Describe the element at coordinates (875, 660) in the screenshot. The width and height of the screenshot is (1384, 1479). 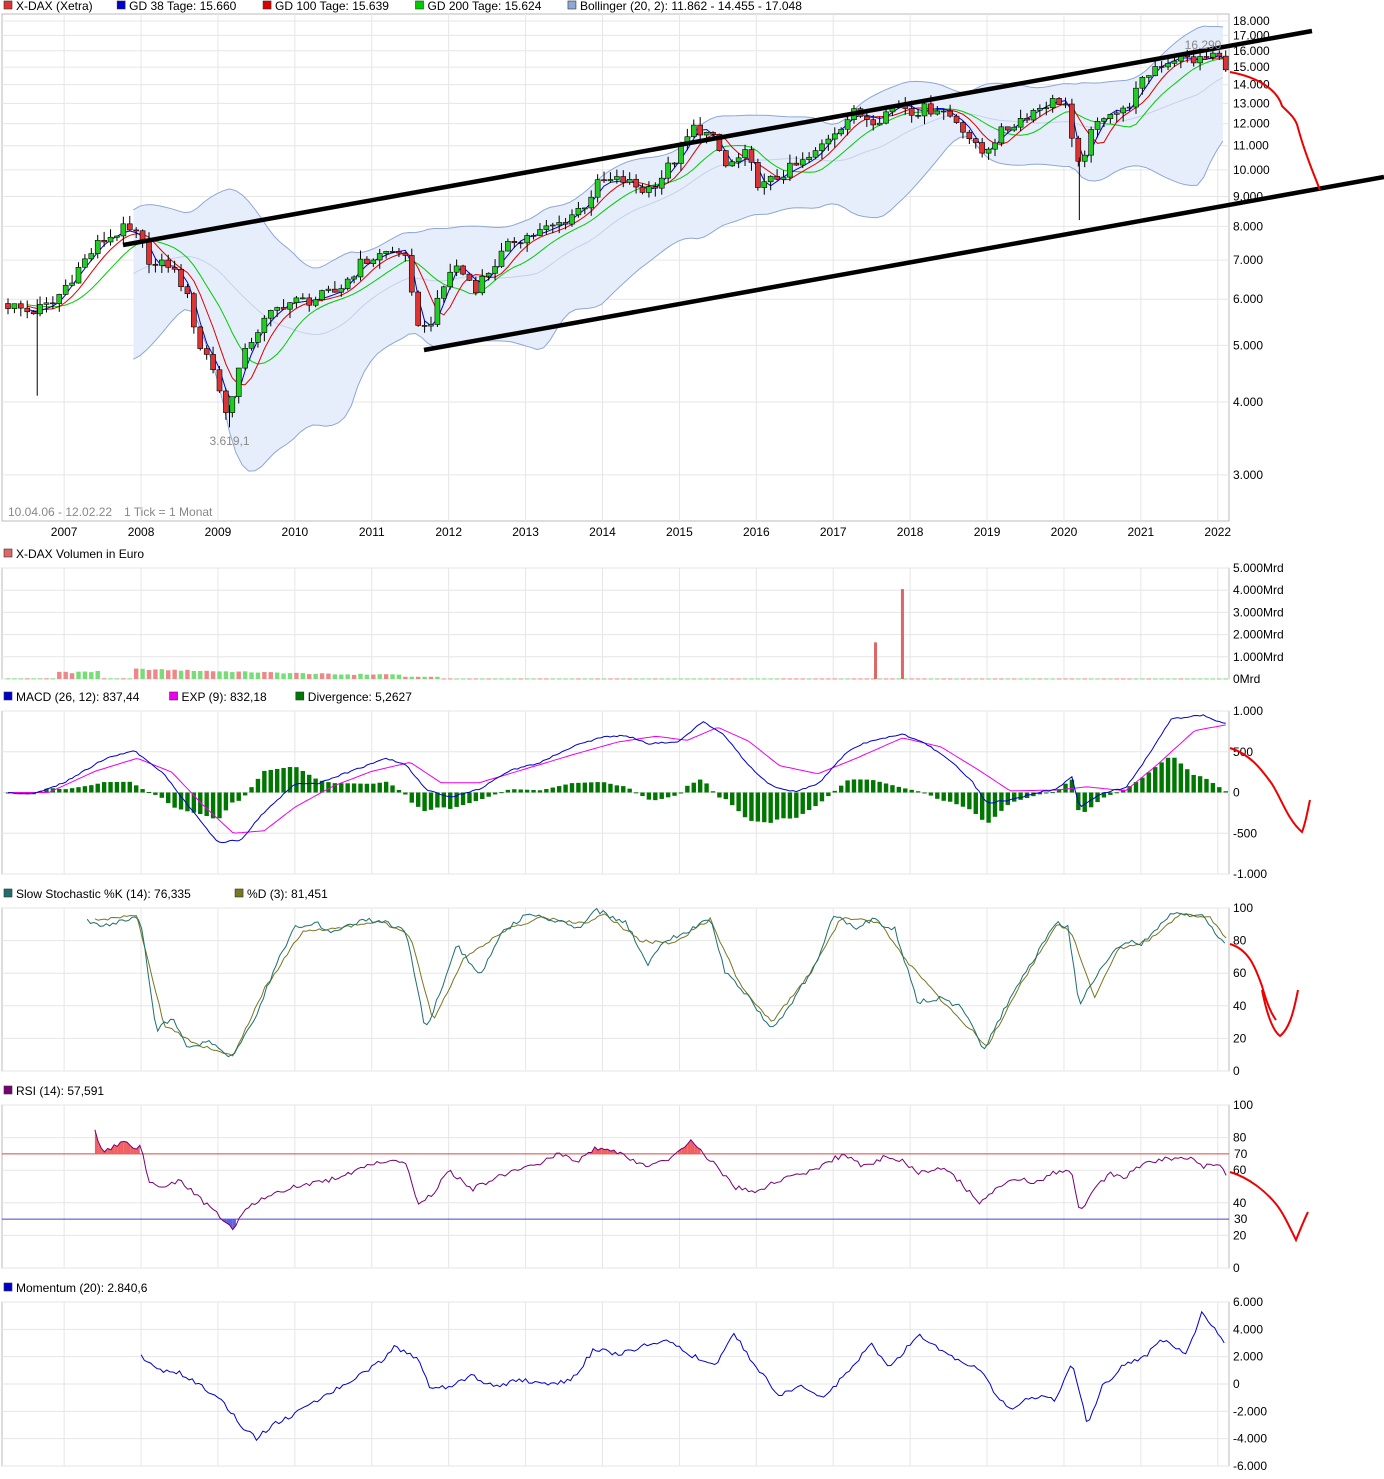
I see `volume-spike-bar` at that location.